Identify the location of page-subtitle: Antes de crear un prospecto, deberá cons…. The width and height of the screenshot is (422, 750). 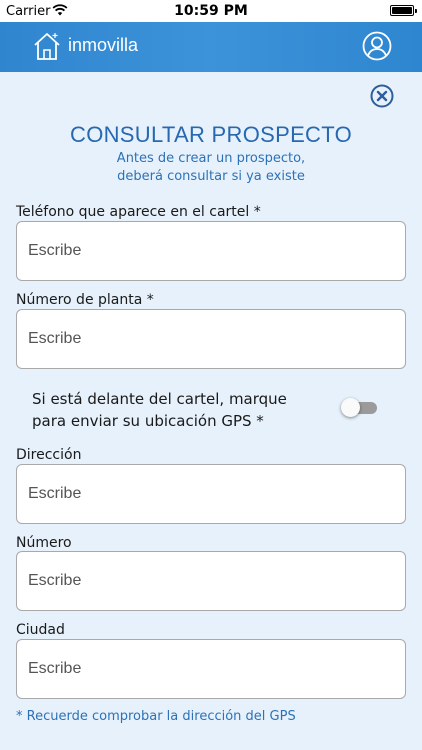
(211, 168).